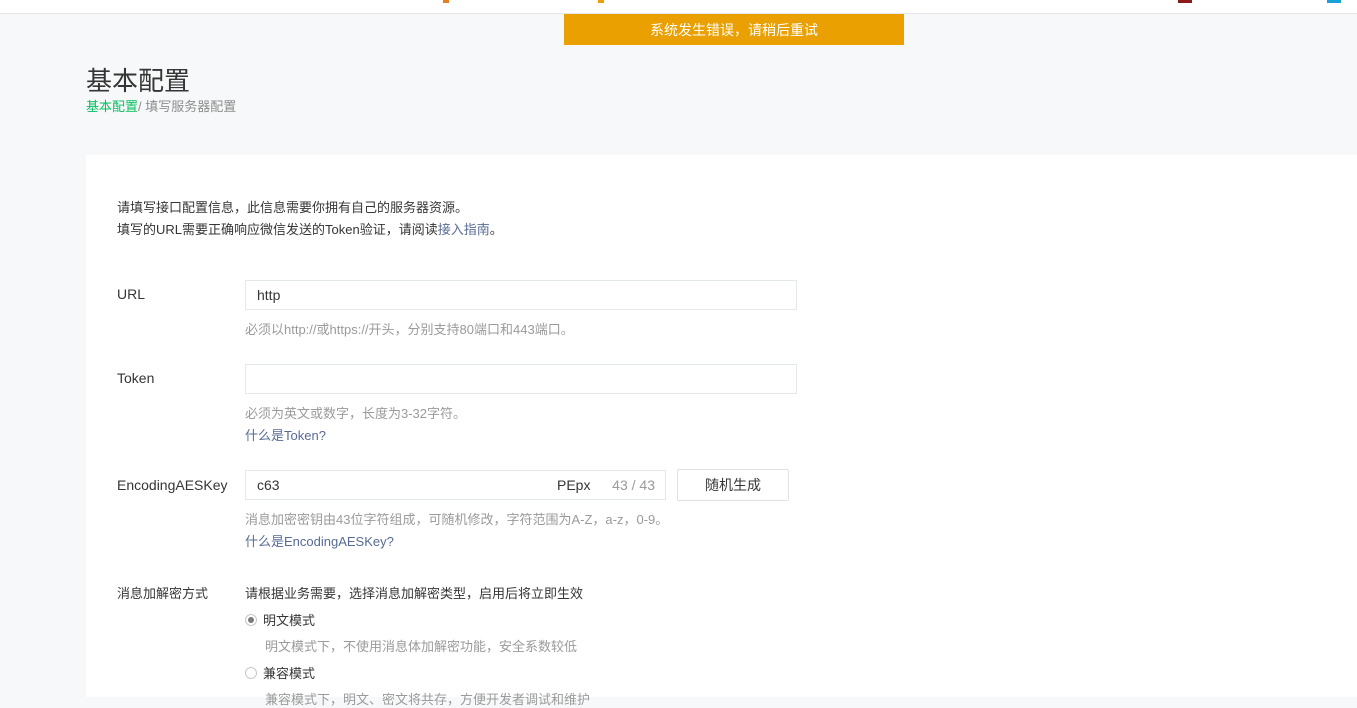  I want to click on plaintext-mode-label: 明文模式, so click(289, 620).